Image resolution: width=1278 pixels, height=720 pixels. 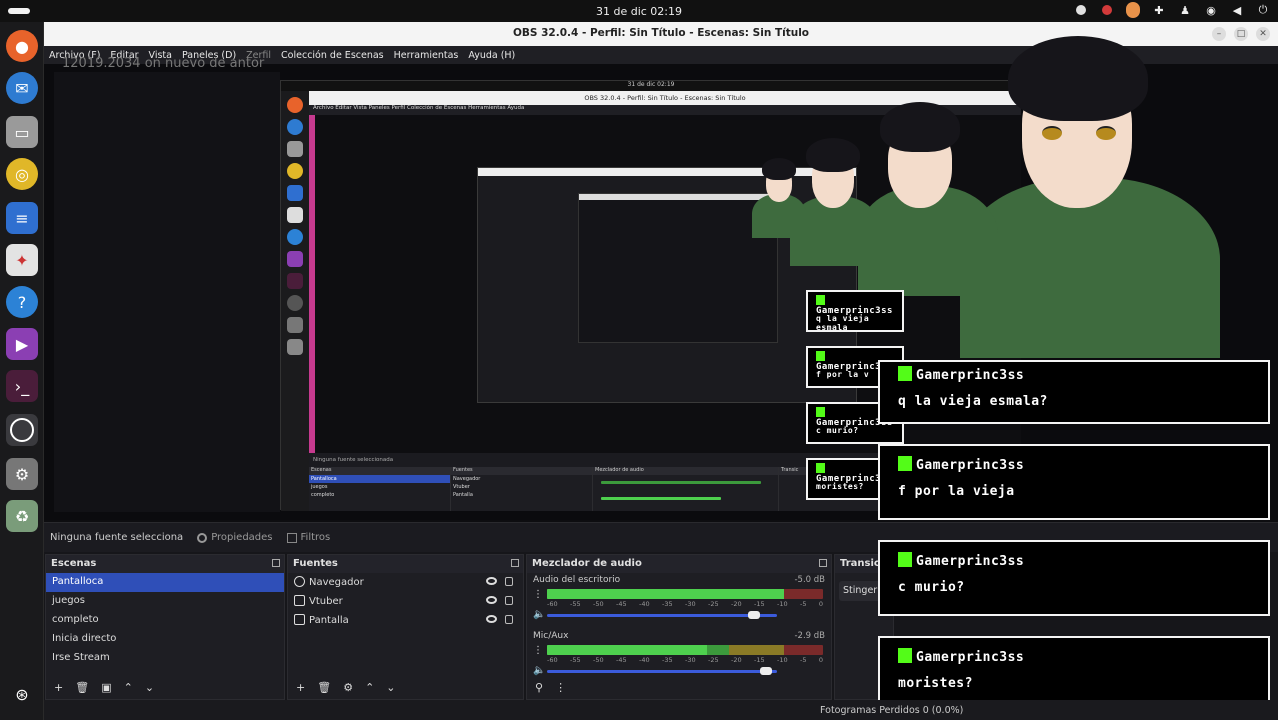 What do you see at coordinates (22, 88) in the screenshot?
I see `thunderbird-icon: ✉` at bounding box center [22, 88].